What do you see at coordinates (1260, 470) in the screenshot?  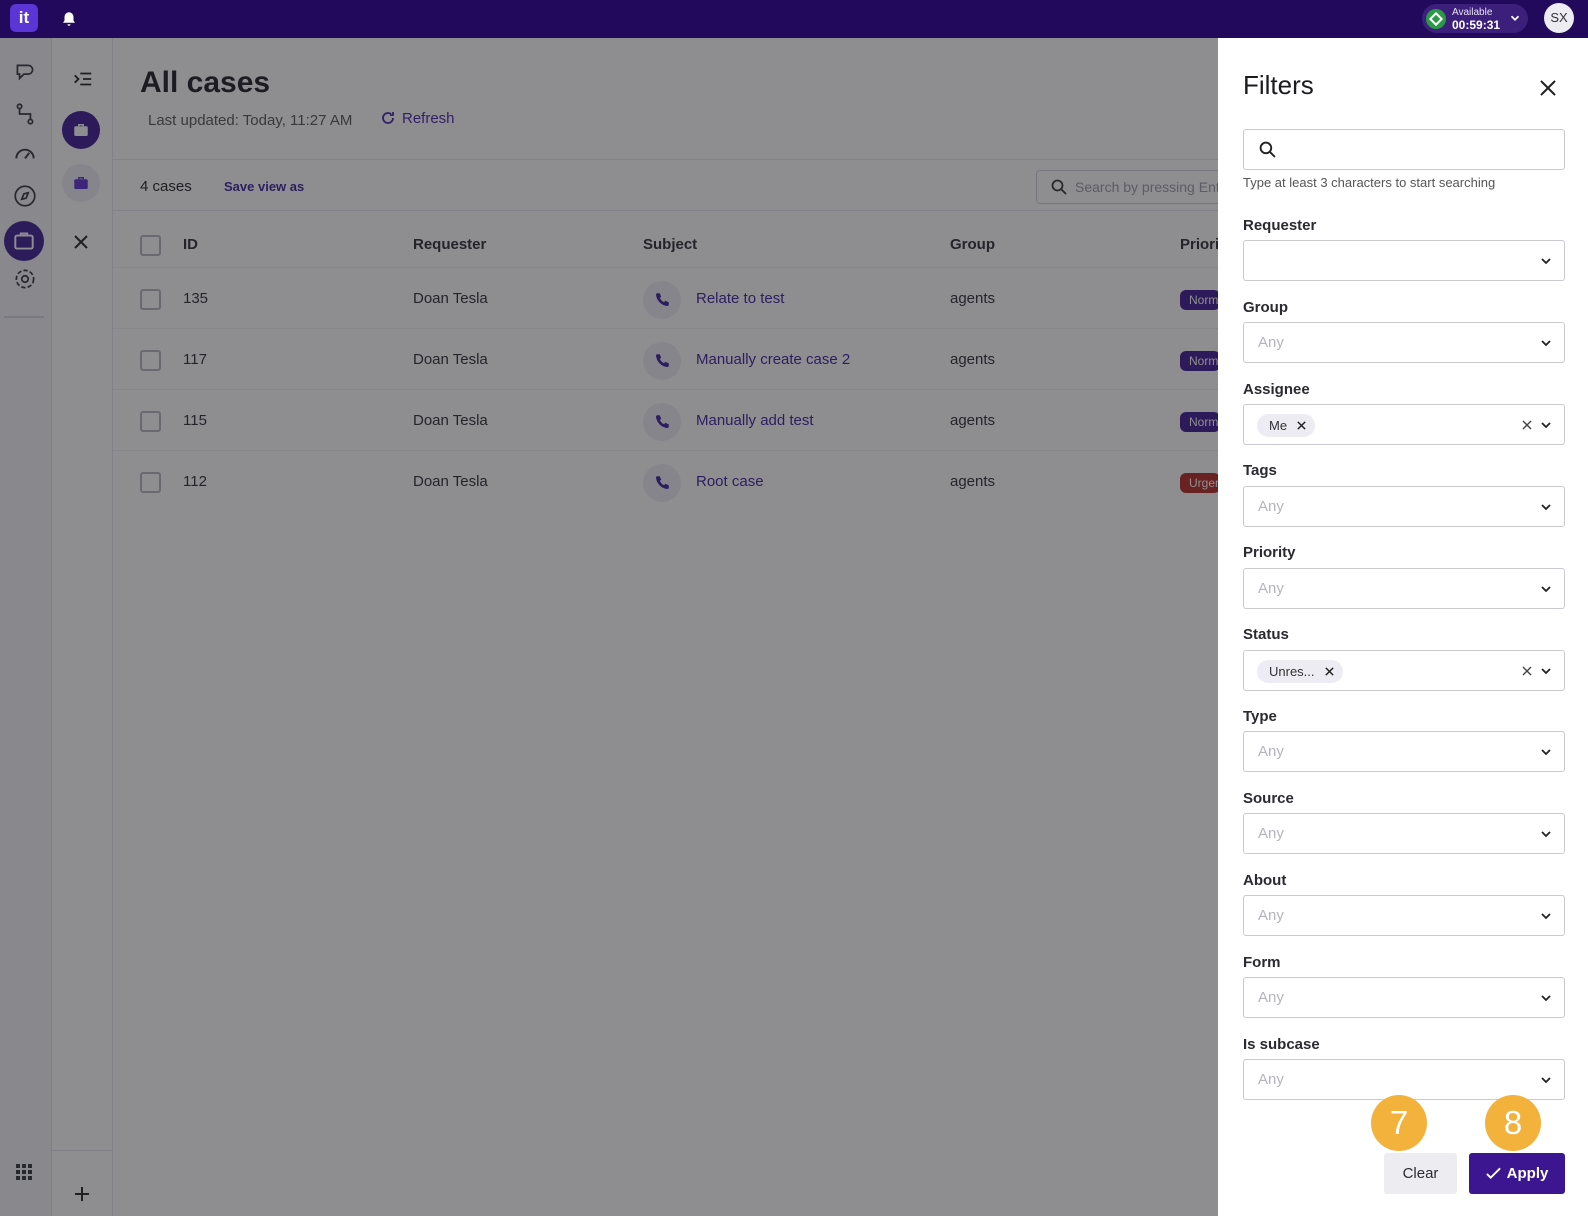 I see `tags-label: Tags` at bounding box center [1260, 470].